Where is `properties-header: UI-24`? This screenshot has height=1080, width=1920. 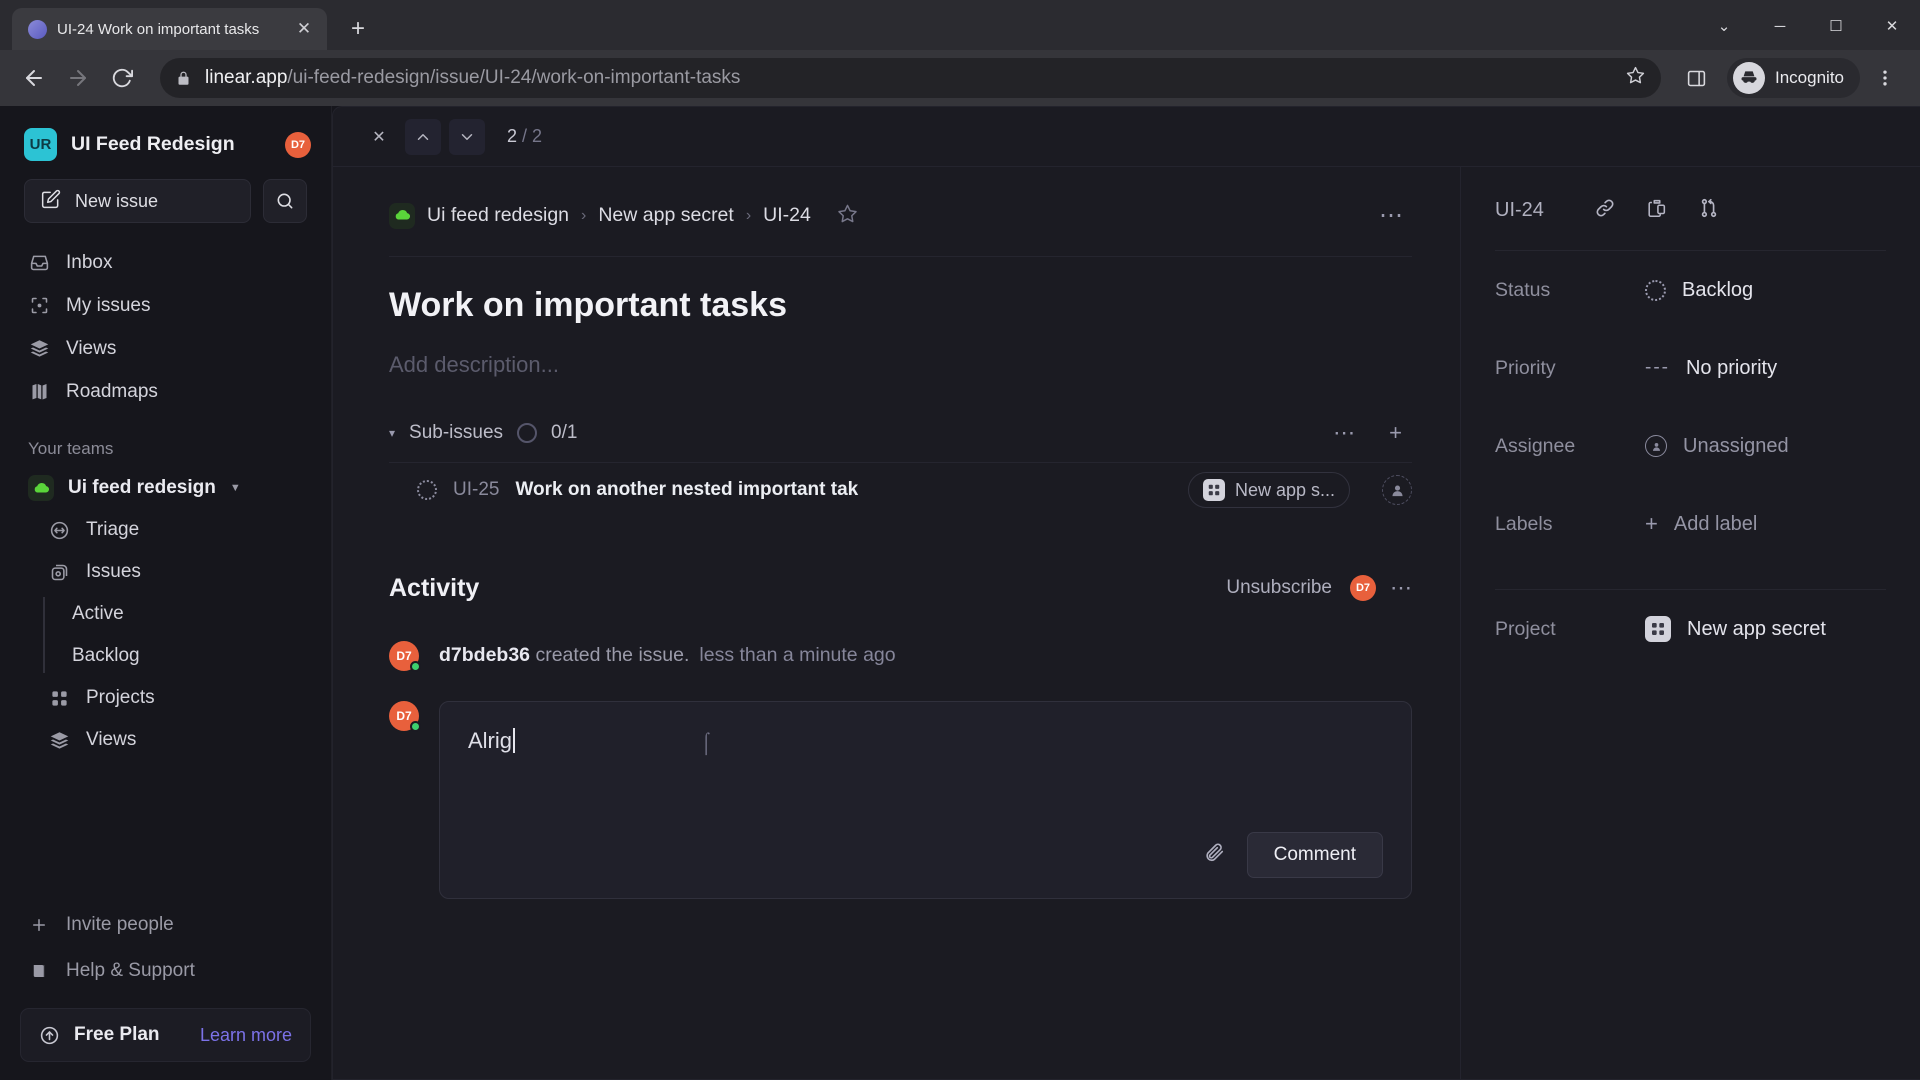
properties-header: UI-24 is located at coordinates (1690, 210).